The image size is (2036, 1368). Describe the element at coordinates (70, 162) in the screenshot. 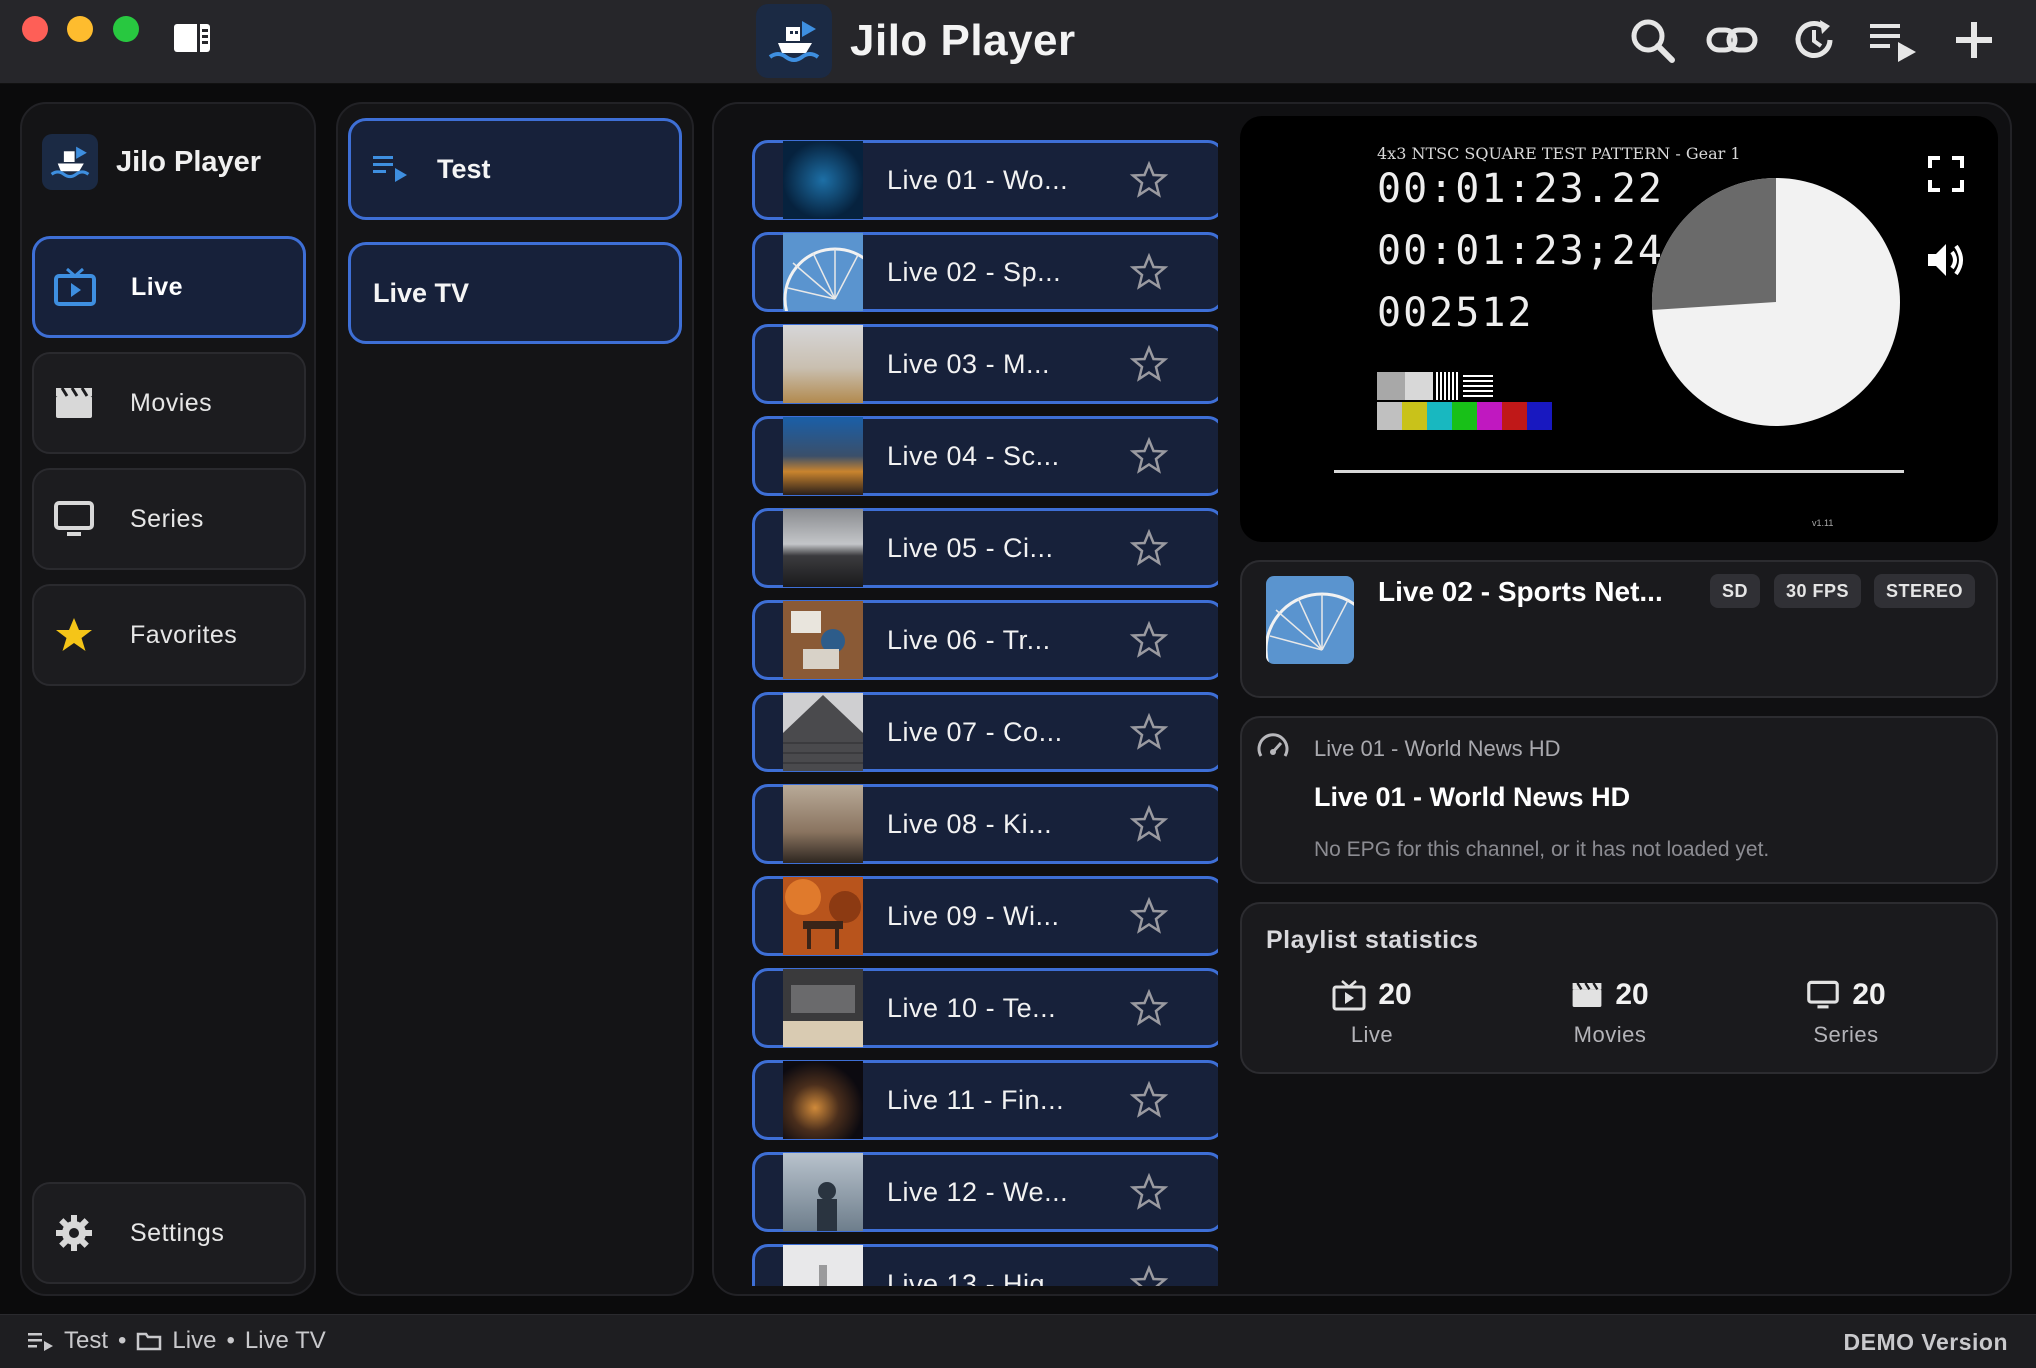

I see `app-logo-icon` at that location.